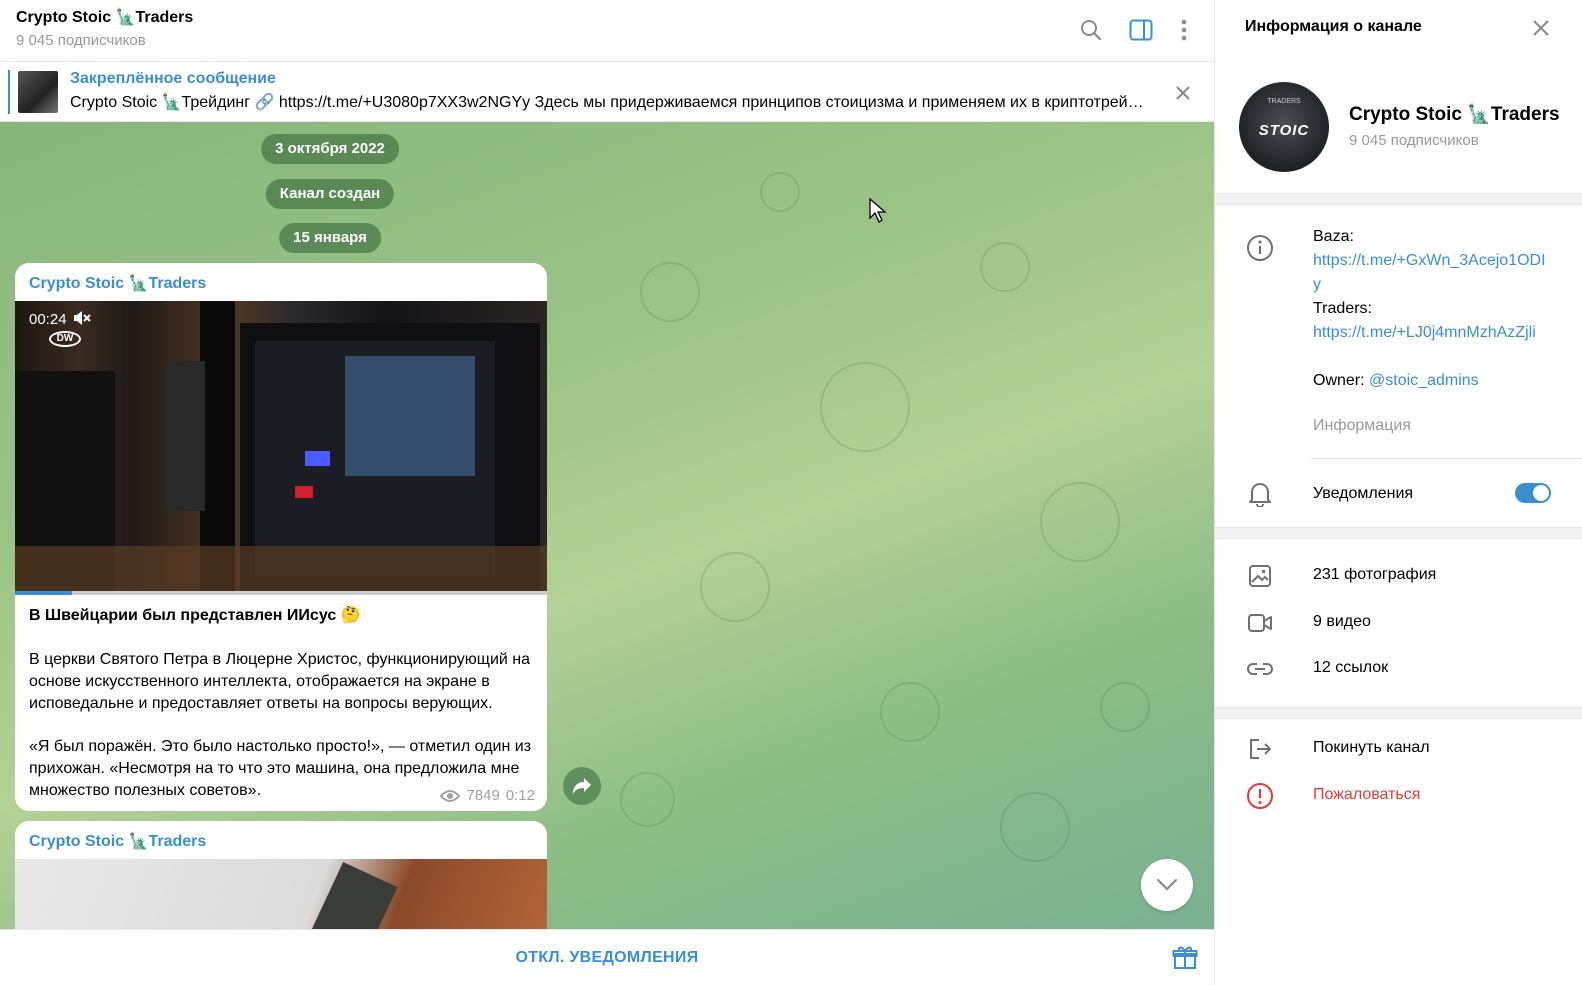  What do you see at coordinates (330, 194) in the screenshot?
I see `service-message: Канал создан` at bounding box center [330, 194].